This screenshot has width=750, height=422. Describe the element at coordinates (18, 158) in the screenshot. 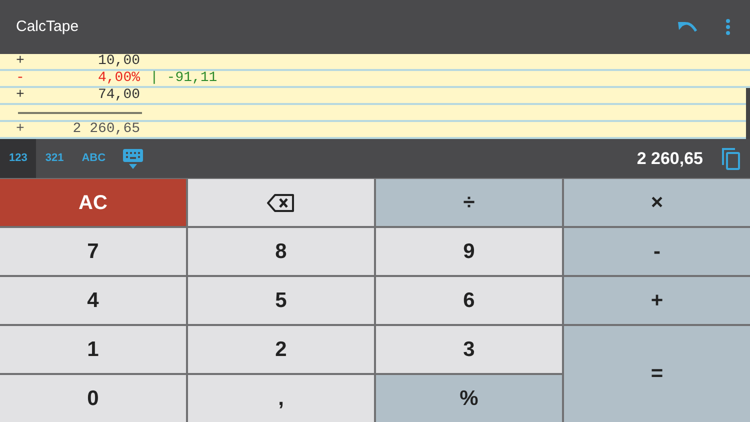

I see `mode-tab: 123` at that location.